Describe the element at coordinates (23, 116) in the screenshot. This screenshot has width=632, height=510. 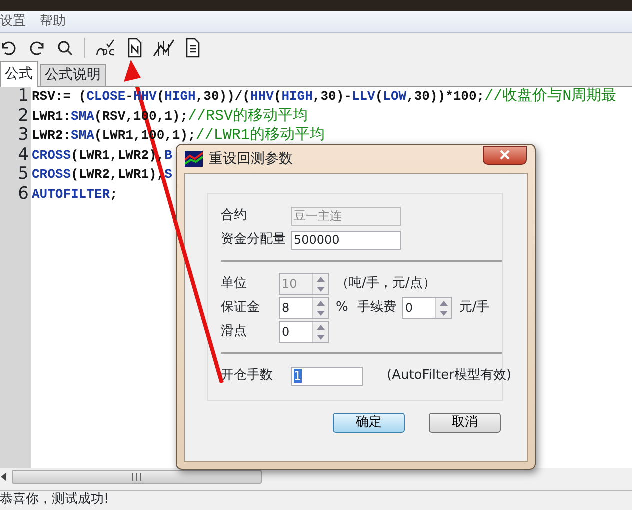
I see `line-number: 2` at that location.